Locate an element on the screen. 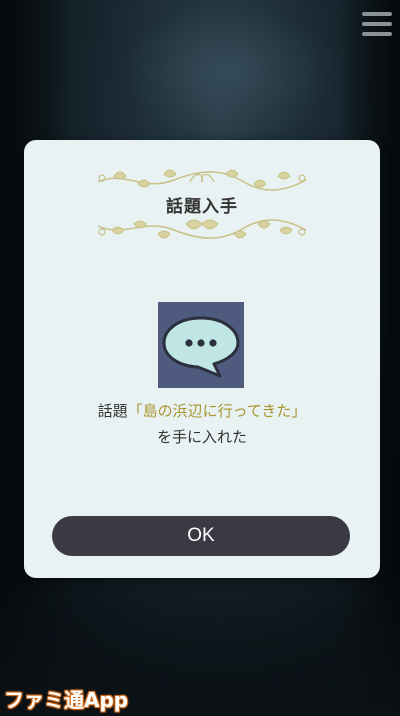  message-line-2: を手に入れた is located at coordinates (201, 437).